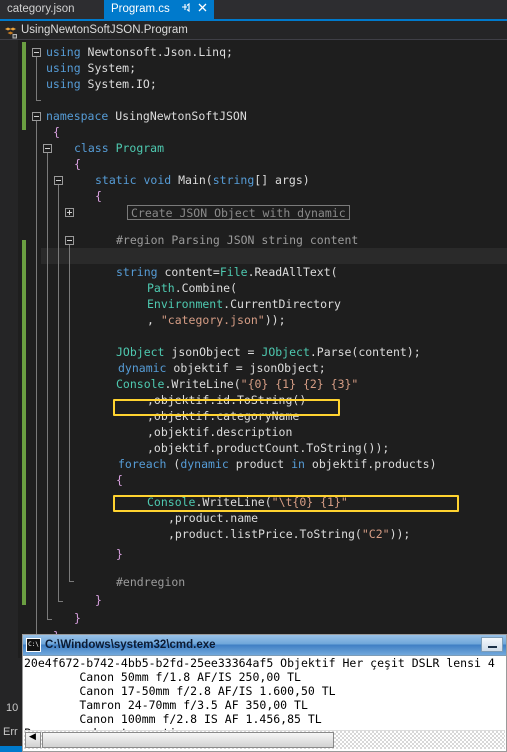  Describe the element at coordinates (36, 116) in the screenshot. I see `fold-toggle-namespace` at that location.